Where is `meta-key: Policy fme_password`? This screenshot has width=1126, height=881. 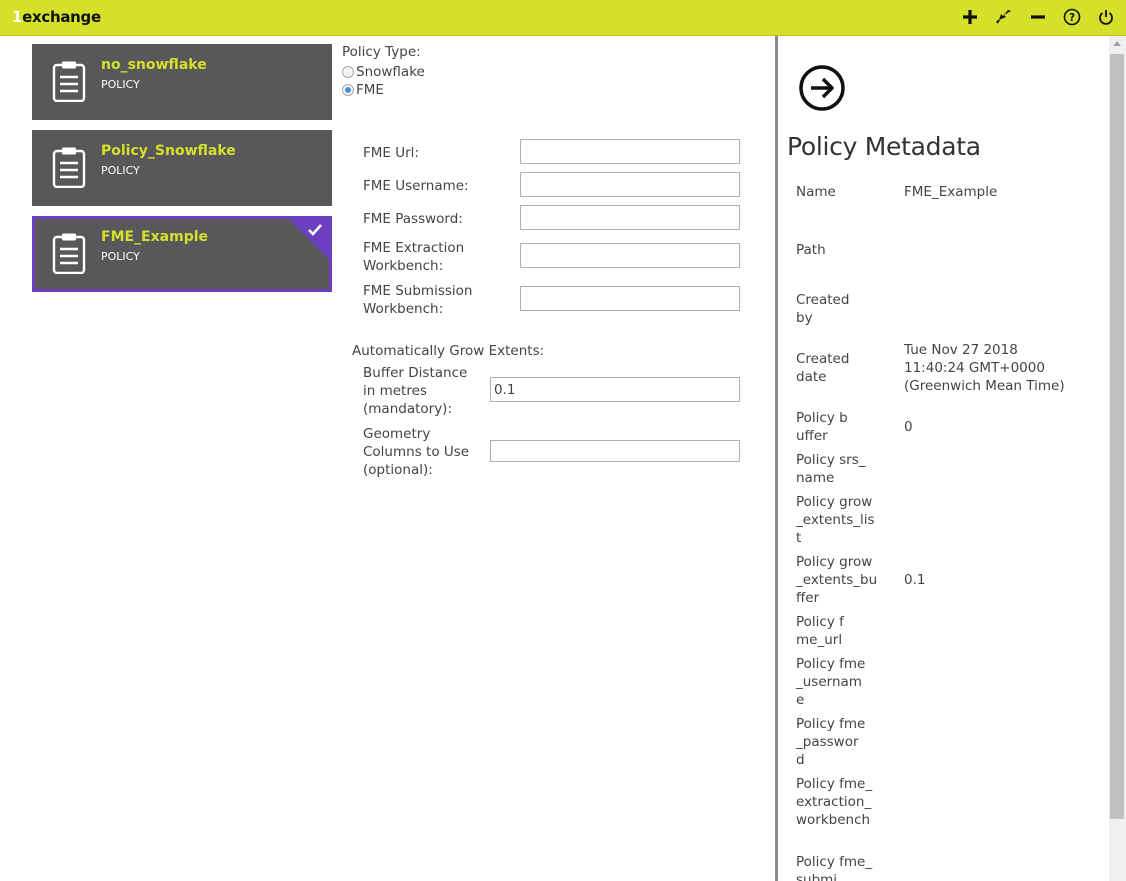 meta-key: Policy fme_password is located at coordinates (831, 742).